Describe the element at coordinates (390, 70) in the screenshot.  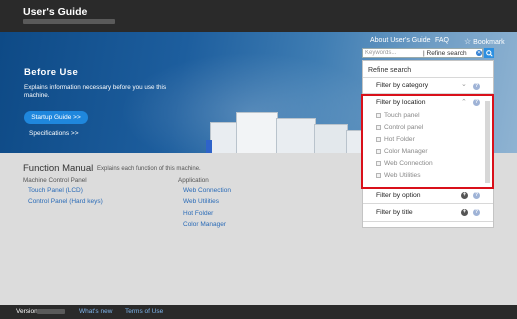
I see `refine-search-heading: Refine search` at that location.